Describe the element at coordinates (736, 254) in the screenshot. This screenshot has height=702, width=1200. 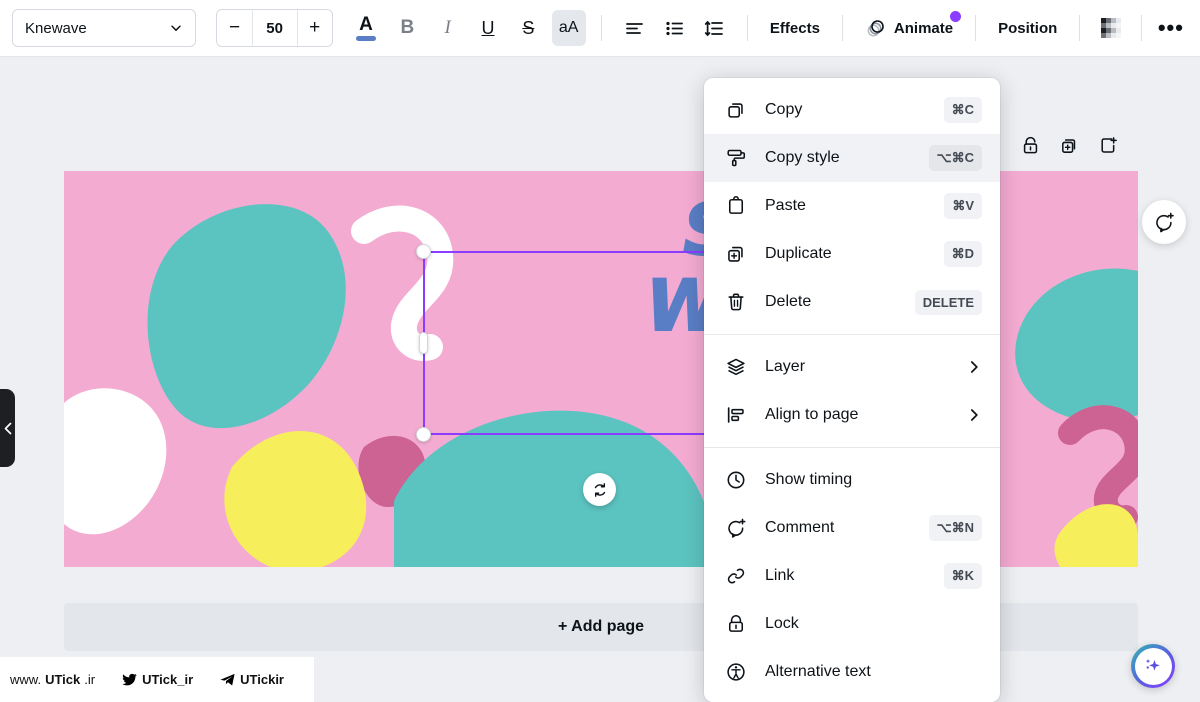
I see `duplicate-icon` at that location.